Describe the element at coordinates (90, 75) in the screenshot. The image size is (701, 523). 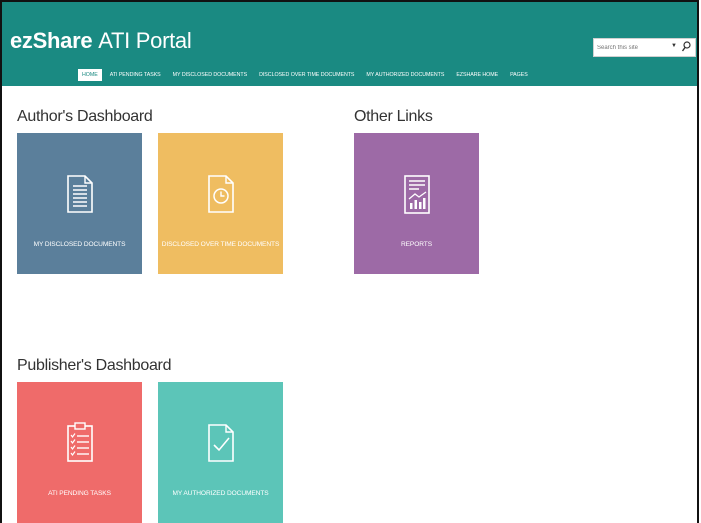
I see `nav-home: HOME` at that location.